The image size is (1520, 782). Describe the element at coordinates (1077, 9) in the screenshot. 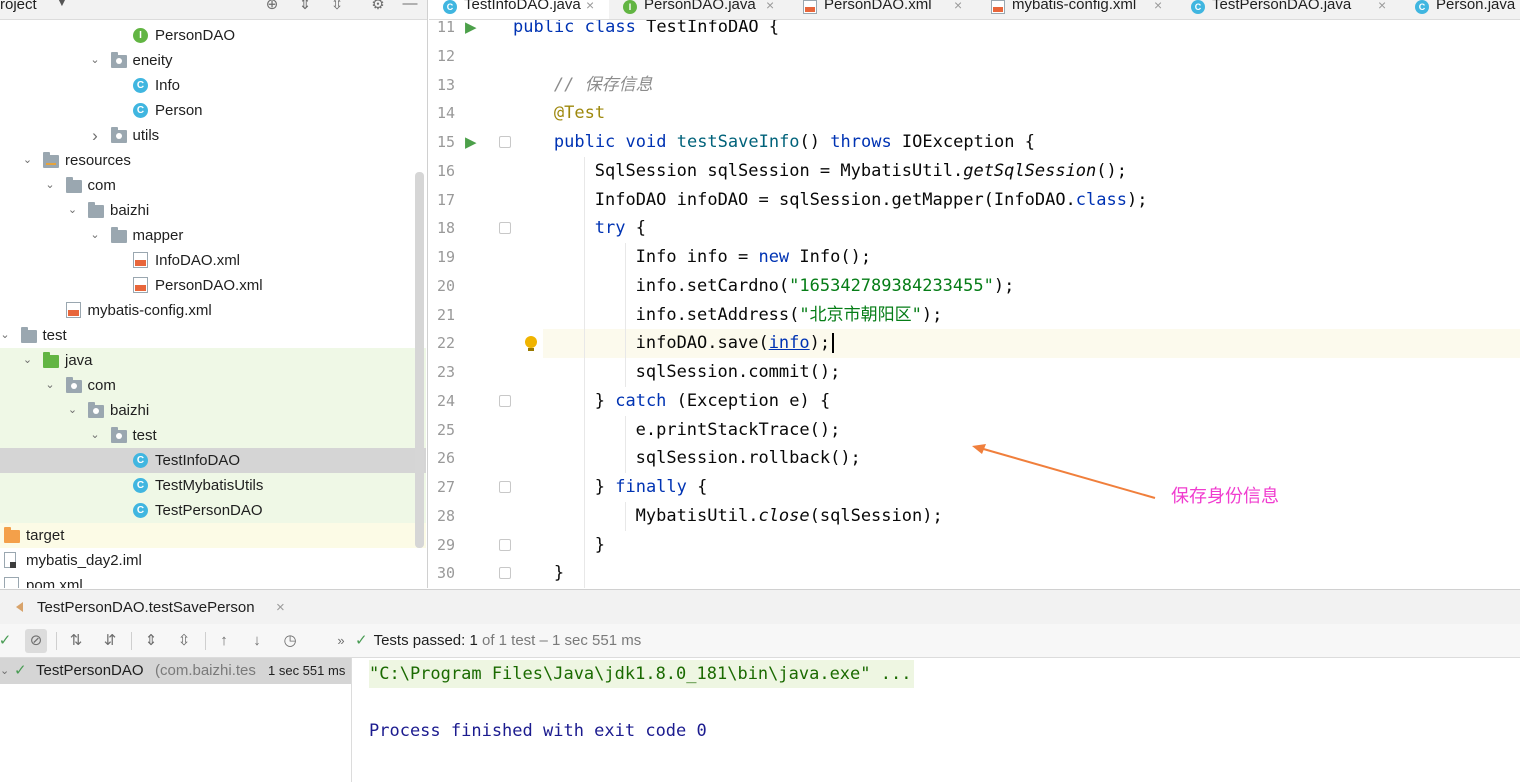

I see `editor-tab: mybatis-config.xml ×` at that location.